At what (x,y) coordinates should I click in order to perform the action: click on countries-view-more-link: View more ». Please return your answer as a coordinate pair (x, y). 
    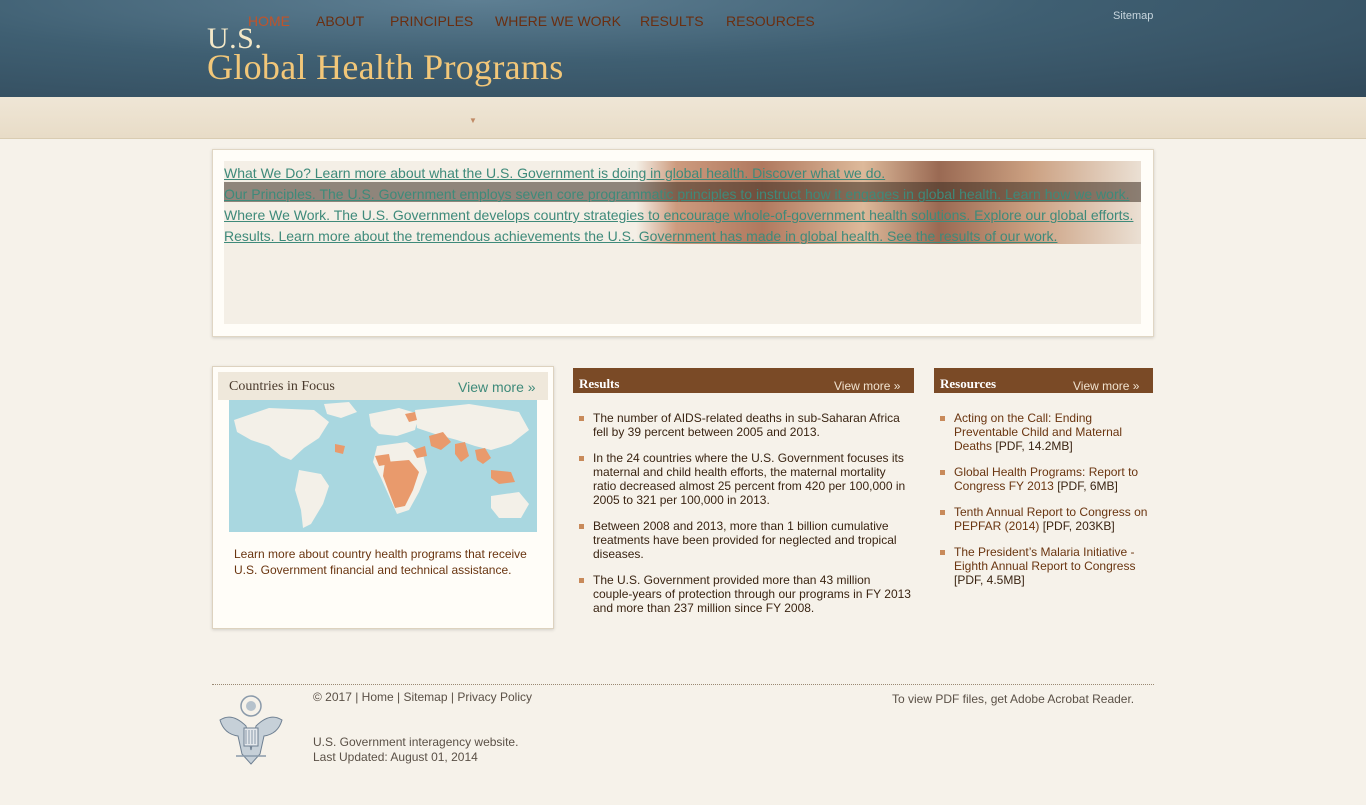
    Looking at the image, I should click on (497, 387).